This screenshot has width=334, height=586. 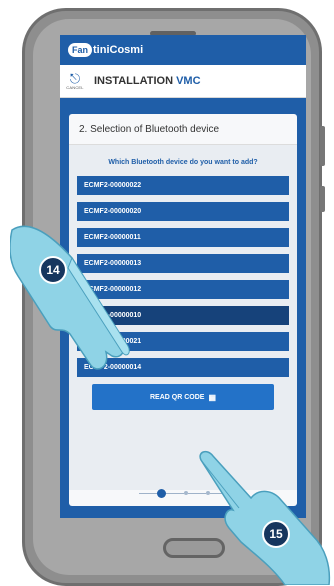 What do you see at coordinates (161, 493) in the screenshot?
I see `step-dot-active` at bounding box center [161, 493].